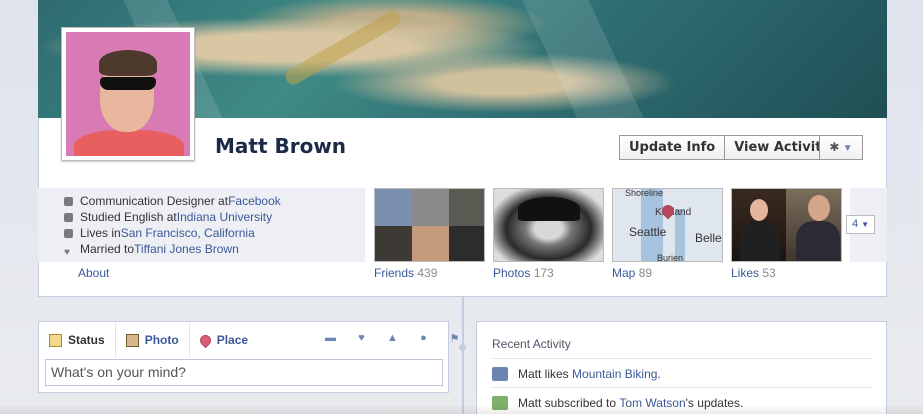 Image resolution: width=923 pixels, height=414 pixels. What do you see at coordinates (394, 273) in the screenshot?
I see `friends-link: Friends` at bounding box center [394, 273].